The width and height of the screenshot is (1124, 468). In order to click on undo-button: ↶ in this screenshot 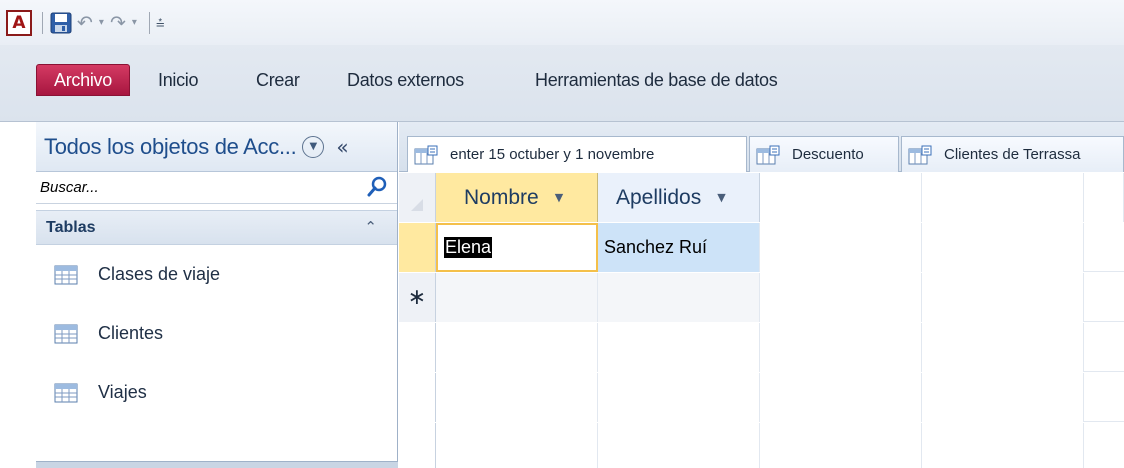, I will do `click(85, 23)`.